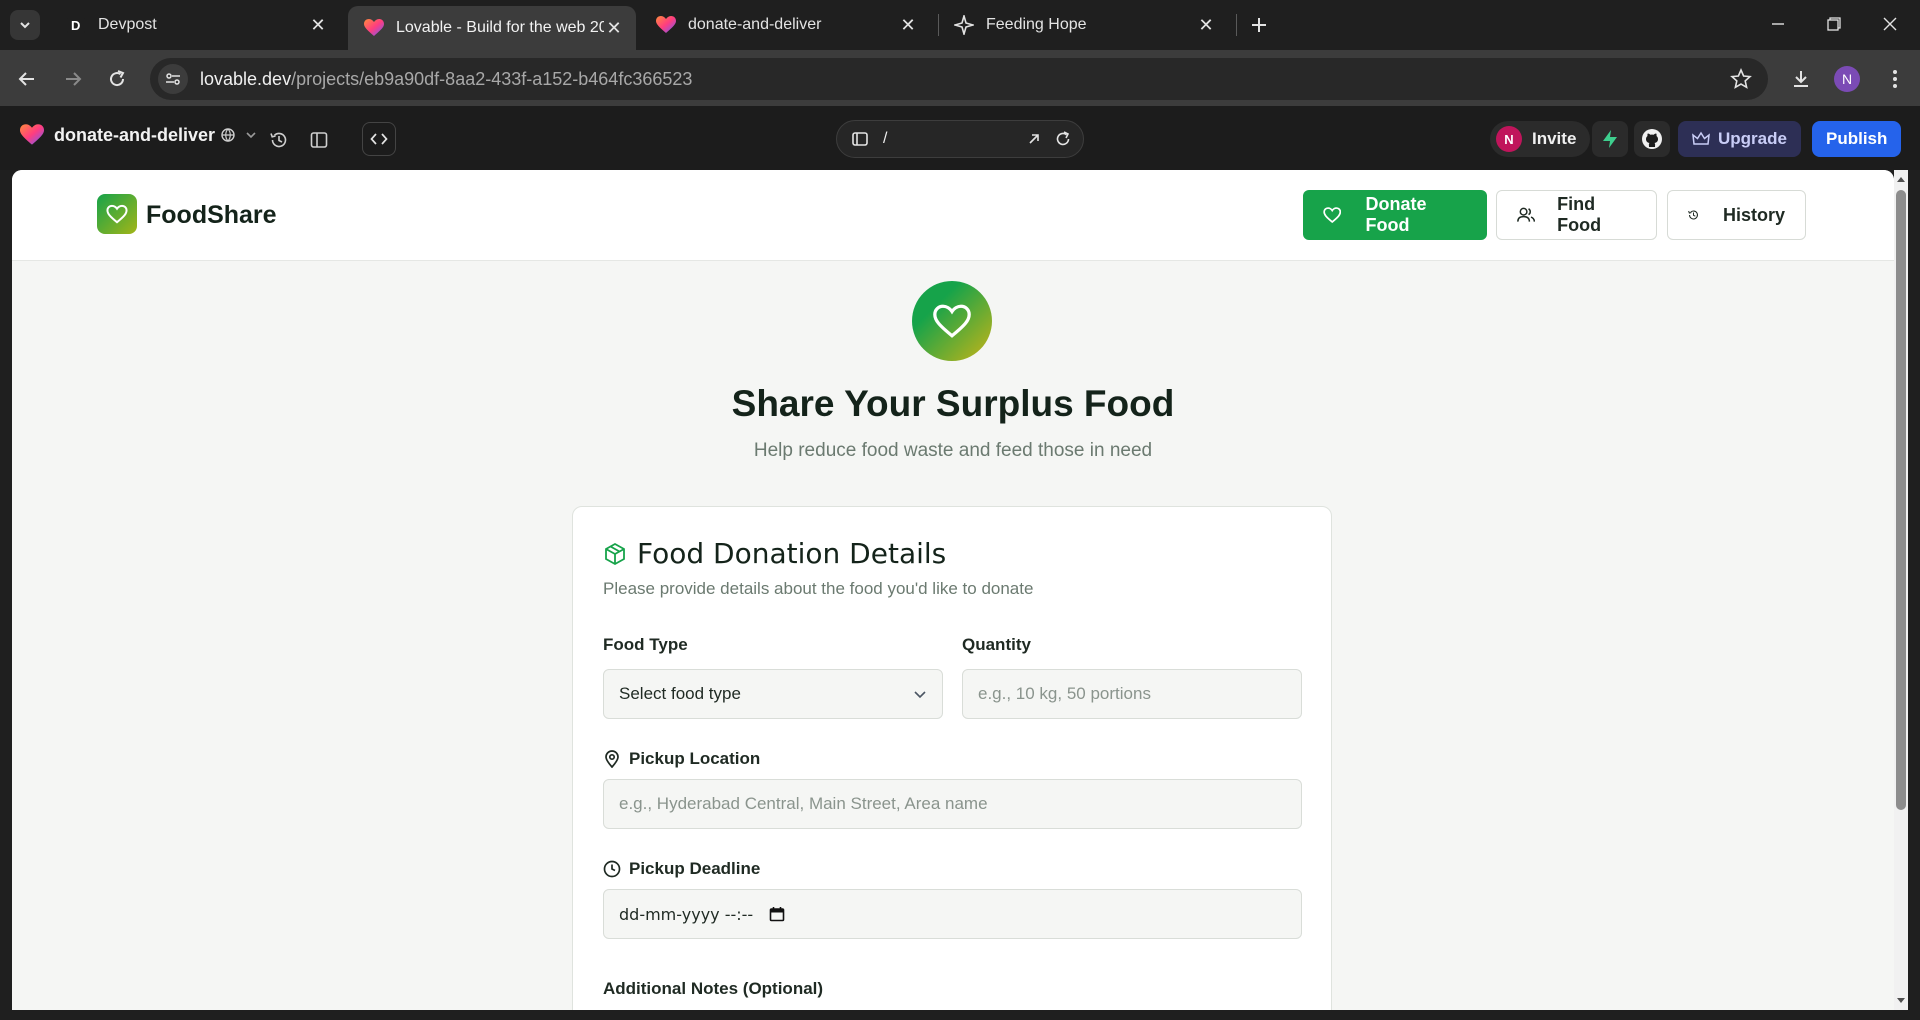 This screenshot has width=1920, height=1020. I want to click on supabase-bolt-icon, so click(1610, 139).